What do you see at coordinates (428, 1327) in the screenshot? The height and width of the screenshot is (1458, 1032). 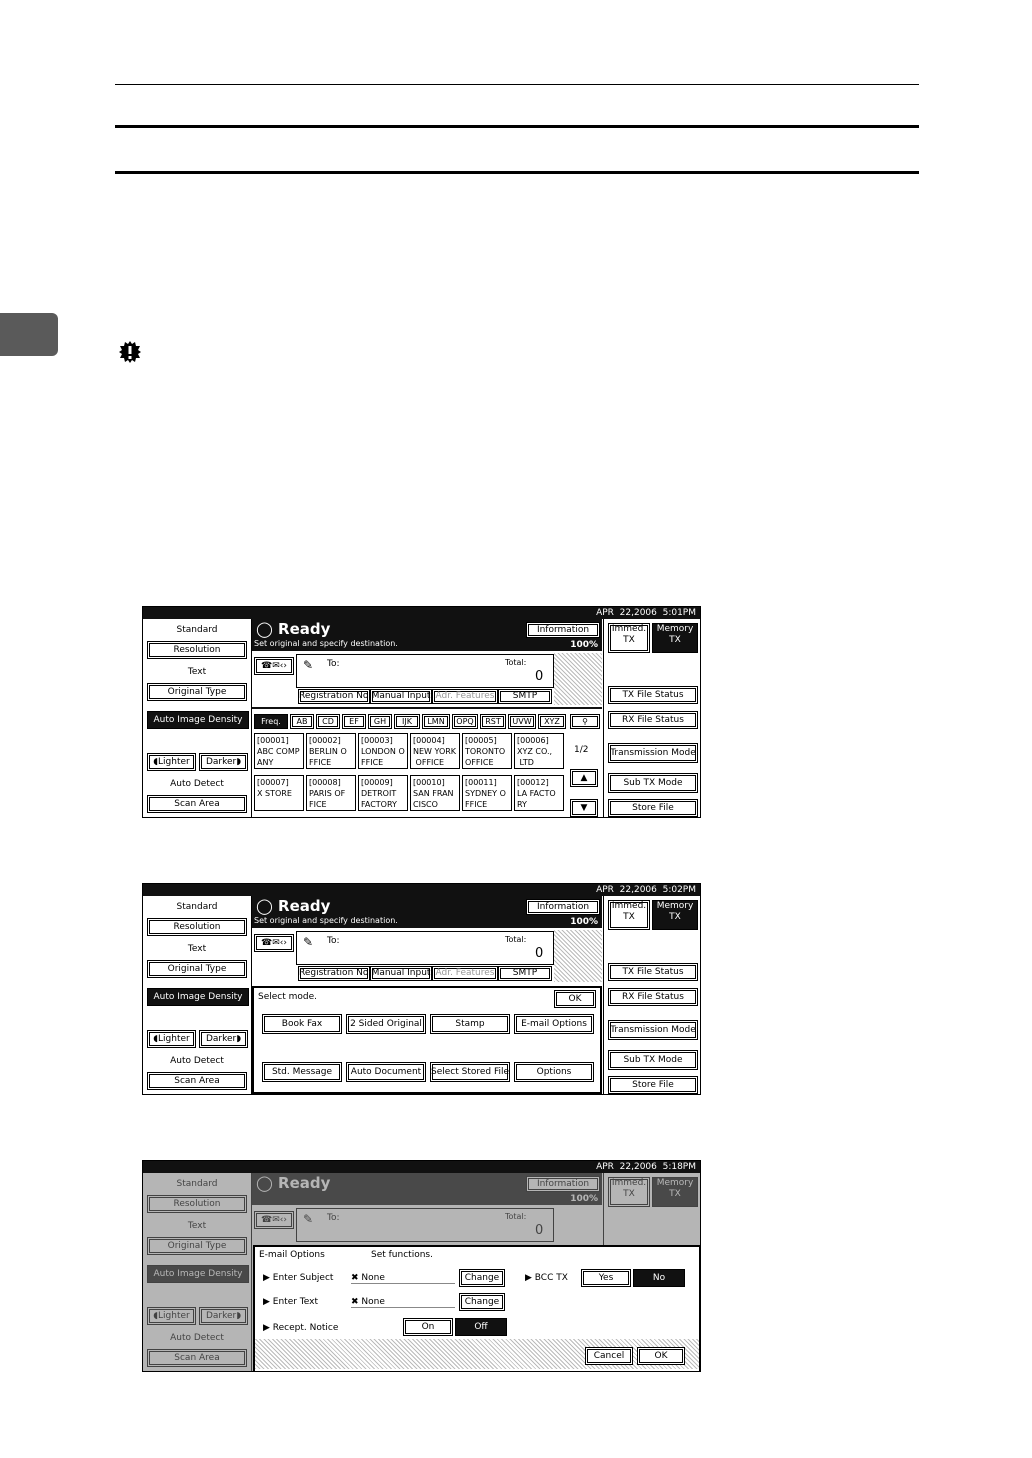 I see `recept-on-button: On` at bounding box center [428, 1327].